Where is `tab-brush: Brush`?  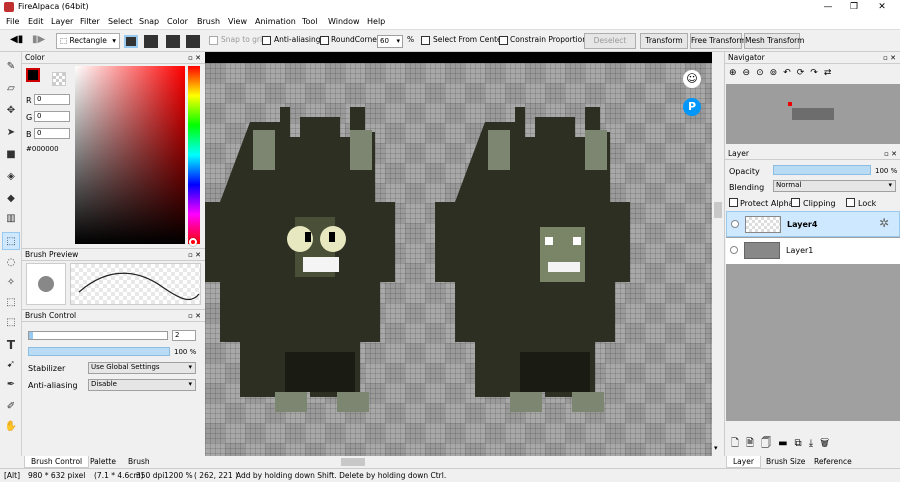 tab-brush: Brush is located at coordinates (139, 462).